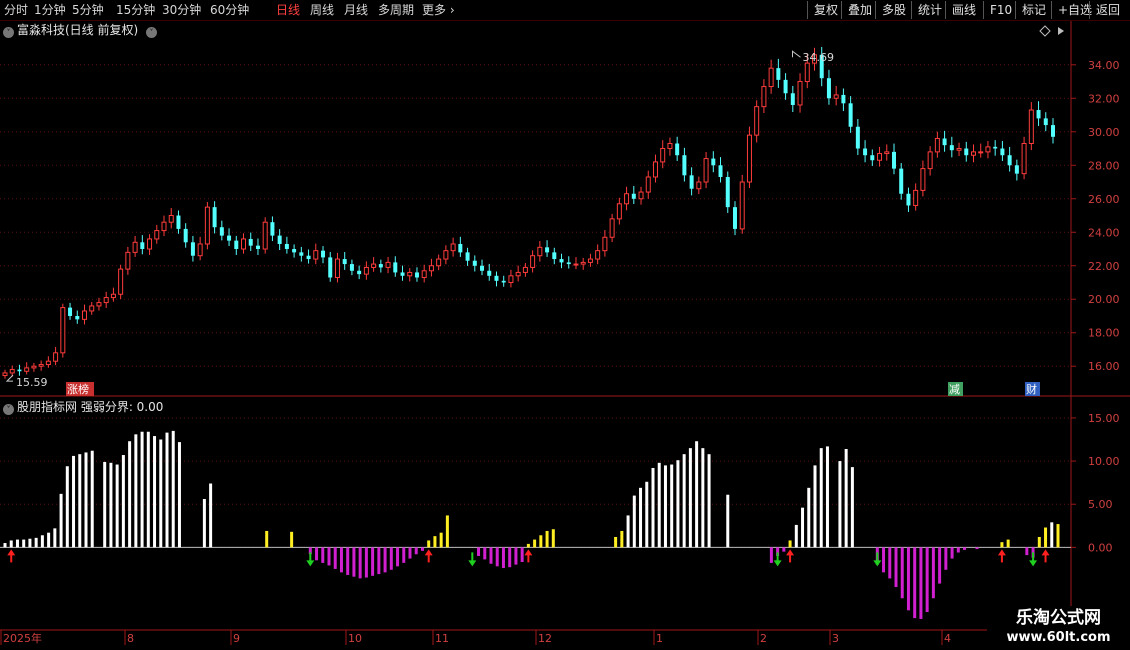 Image resolution: width=1130 pixels, height=650 pixels. What do you see at coordinates (229, 10) in the screenshot?
I see `period-tab-5: 60分钟` at bounding box center [229, 10].